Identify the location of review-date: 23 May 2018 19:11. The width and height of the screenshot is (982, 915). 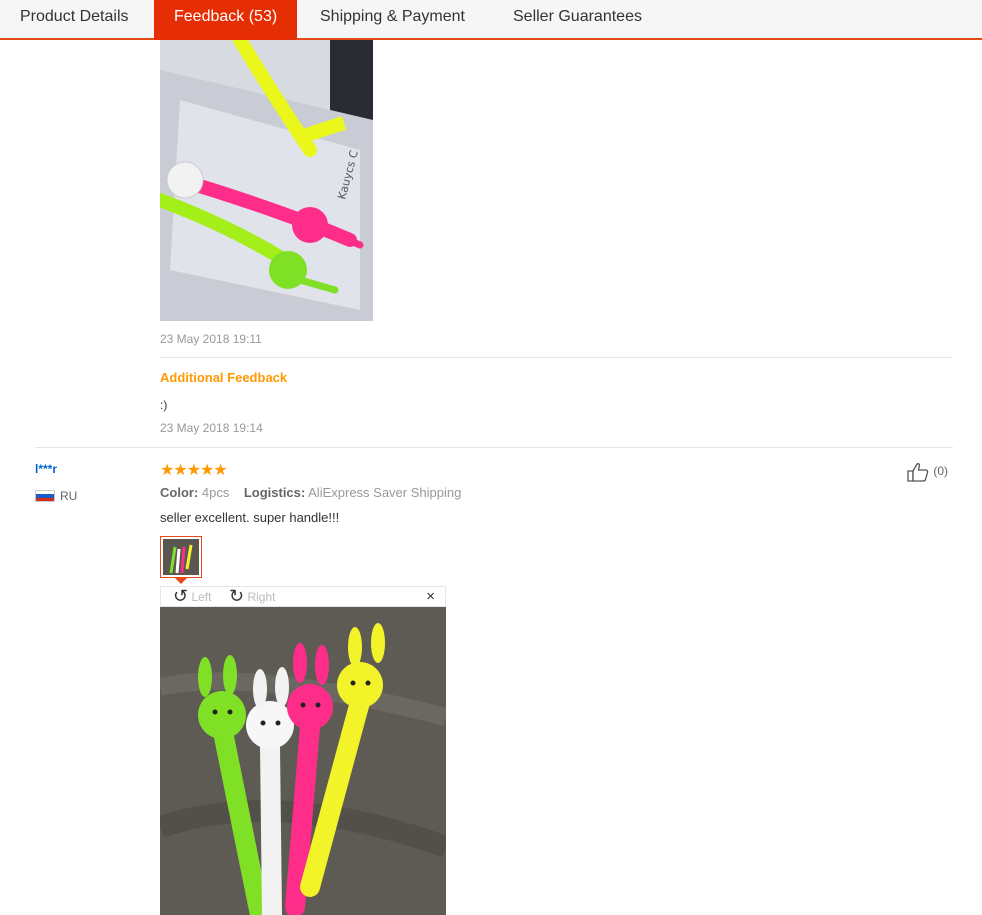
(211, 339).